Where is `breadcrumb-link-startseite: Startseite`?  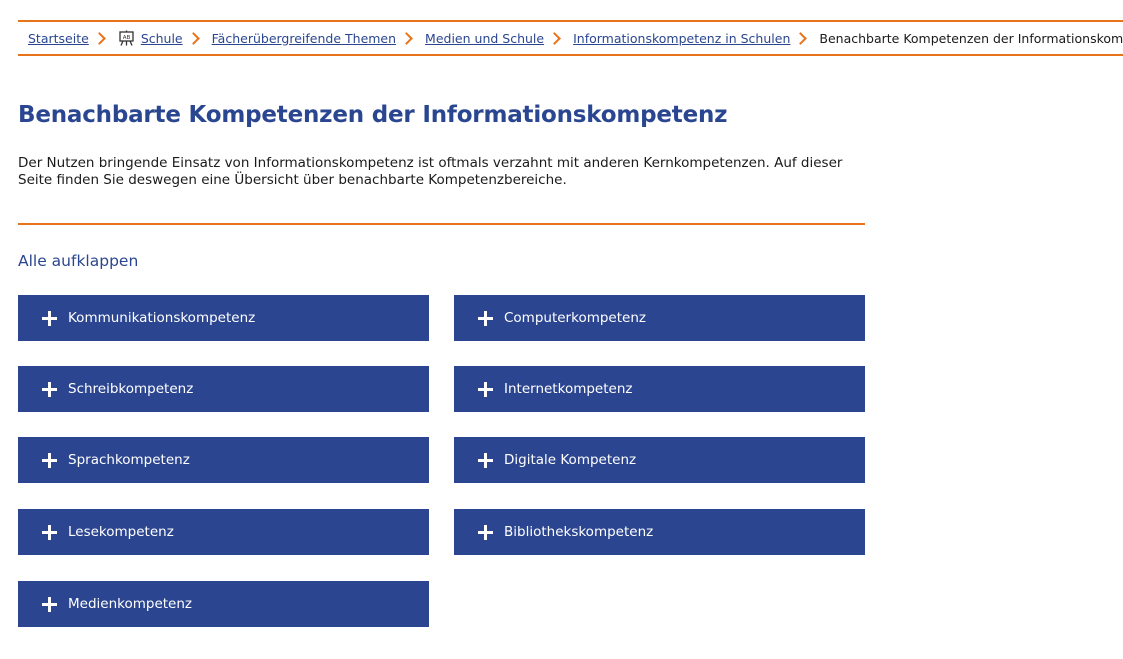
breadcrumb-link-startseite: Startseite is located at coordinates (58, 38).